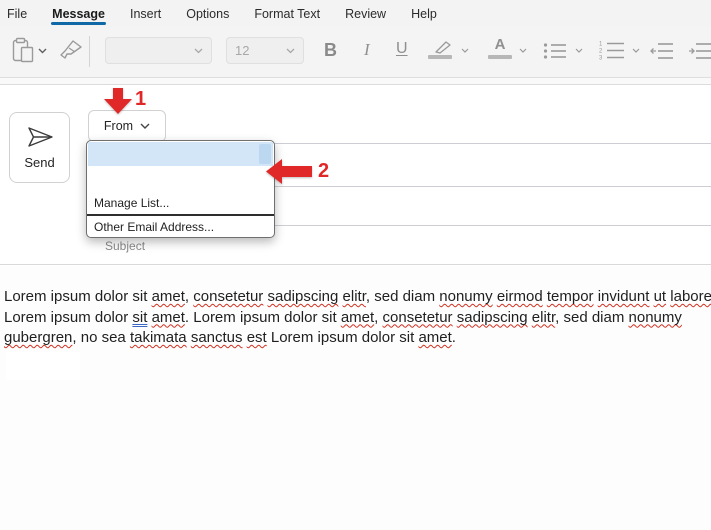  I want to click on subject-field: Subject, so click(385, 246).